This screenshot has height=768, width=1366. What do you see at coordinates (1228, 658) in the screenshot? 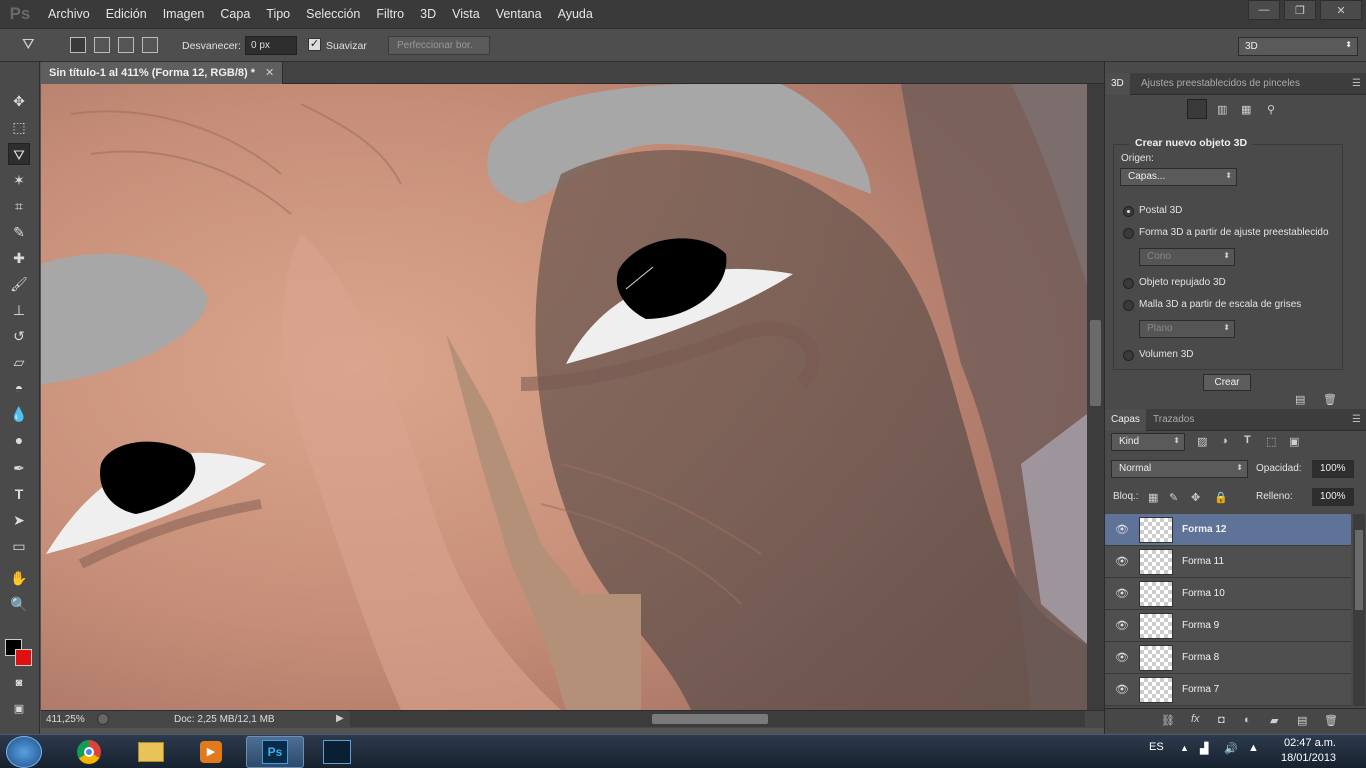
I see `layer-row: 👁 Forma 8` at bounding box center [1228, 658].